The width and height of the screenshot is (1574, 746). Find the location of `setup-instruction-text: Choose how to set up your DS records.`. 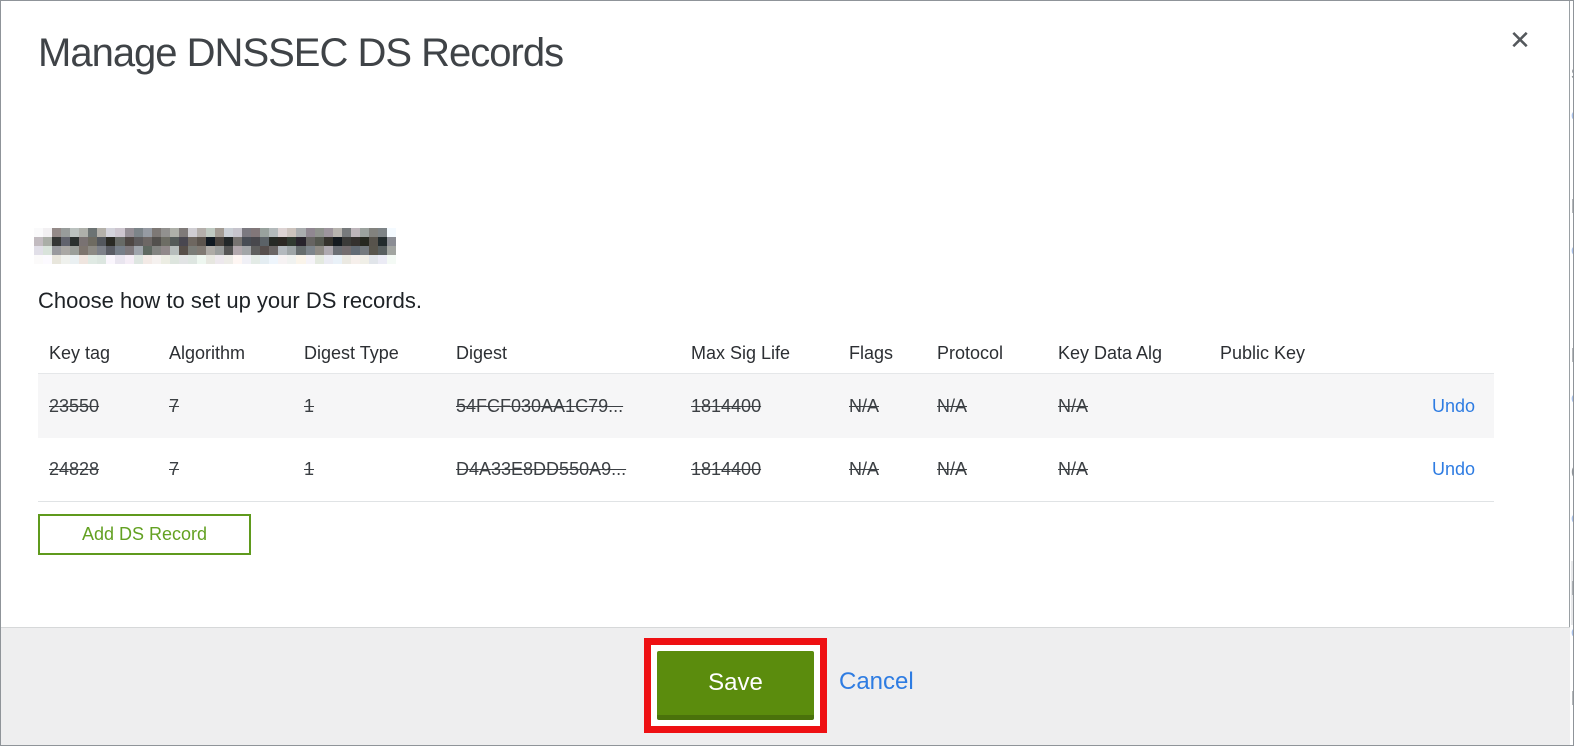

setup-instruction-text: Choose how to set up your DS records. is located at coordinates (230, 300).